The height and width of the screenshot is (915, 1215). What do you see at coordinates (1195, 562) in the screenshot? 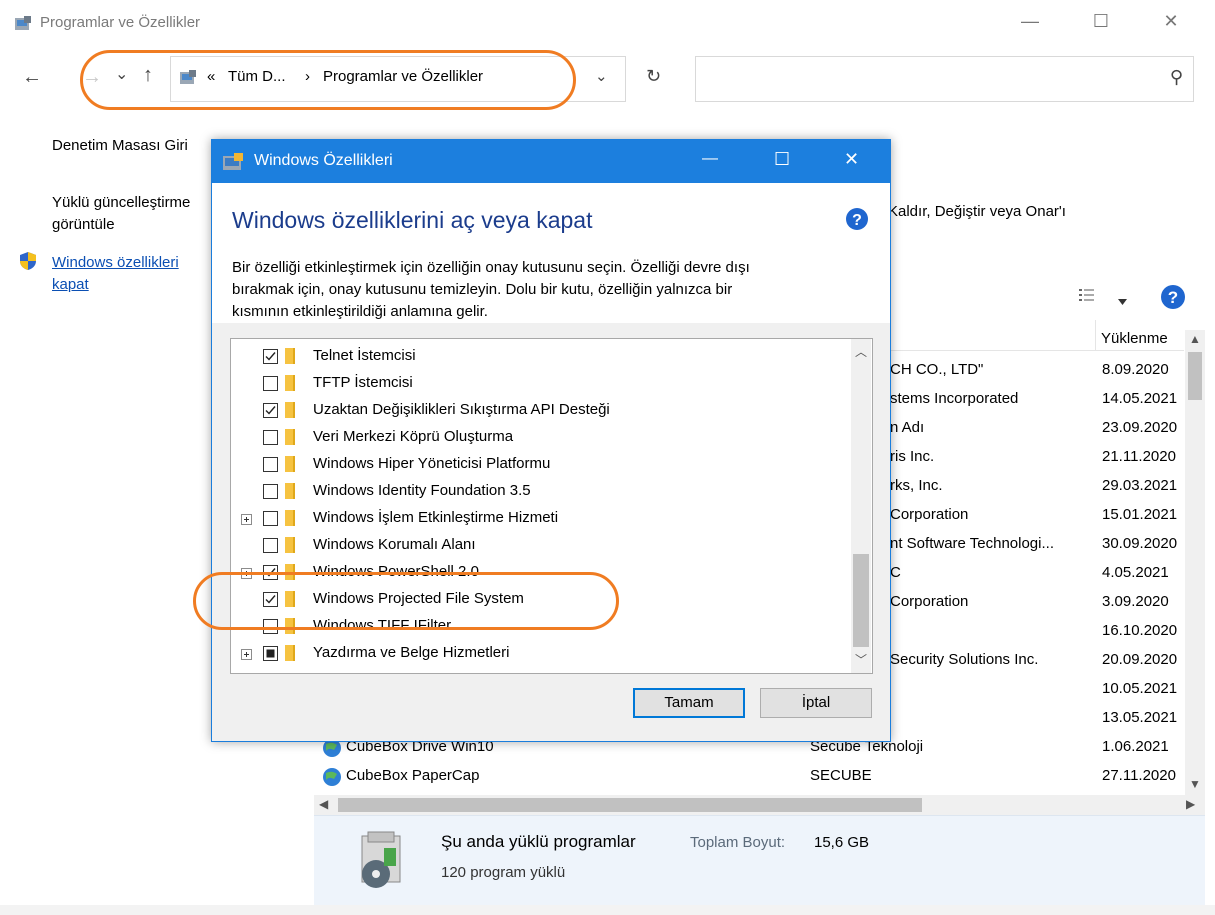
I see `list-vertical-scrollbar: ▲ ▼` at bounding box center [1195, 562].